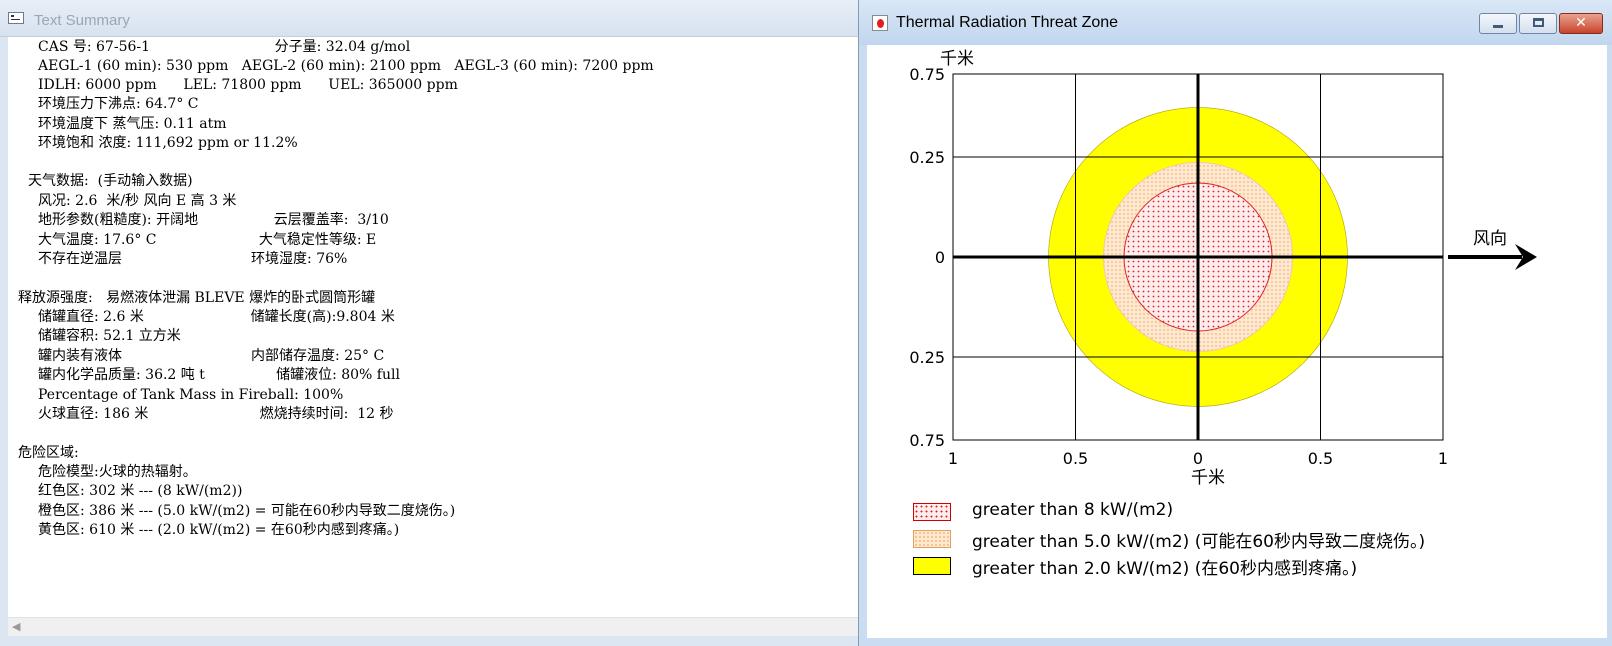  What do you see at coordinates (1007, 22) in the screenshot?
I see `window-title: Thermal Radiation Threat Zone` at bounding box center [1007, 22].